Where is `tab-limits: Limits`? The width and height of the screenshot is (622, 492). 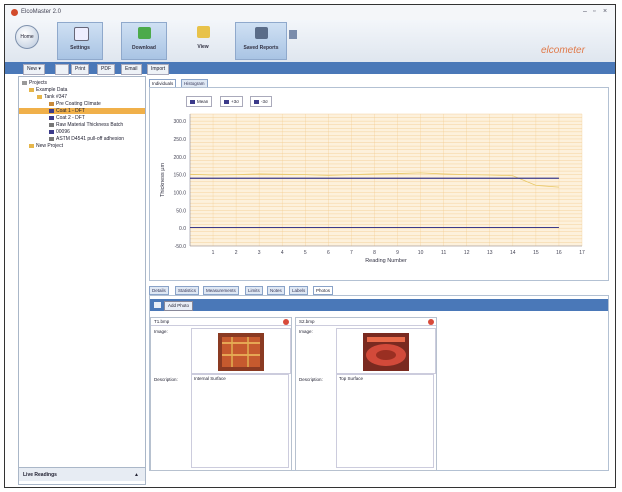
tab-limits: Limits is located at coordinates (254, 290).